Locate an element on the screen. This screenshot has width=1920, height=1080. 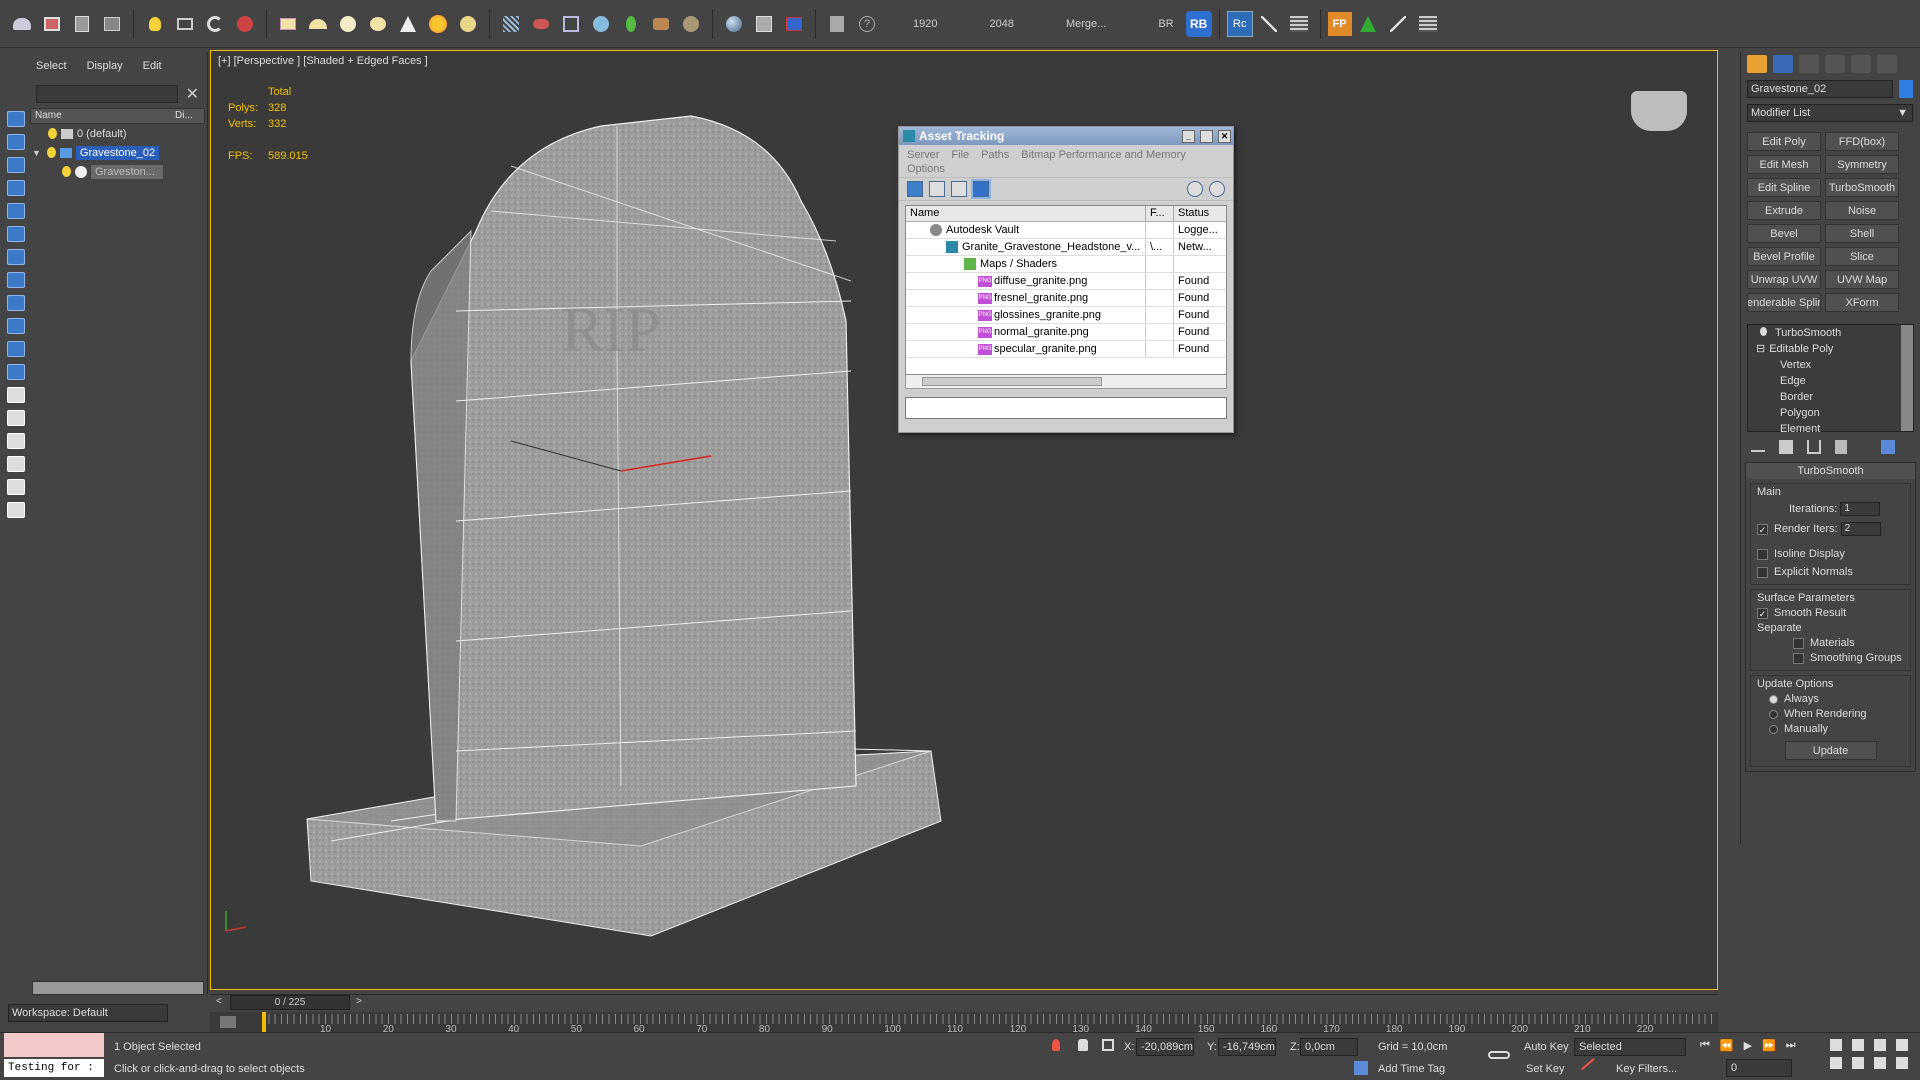
column-status: Status is located at coordinates (1200, 213).